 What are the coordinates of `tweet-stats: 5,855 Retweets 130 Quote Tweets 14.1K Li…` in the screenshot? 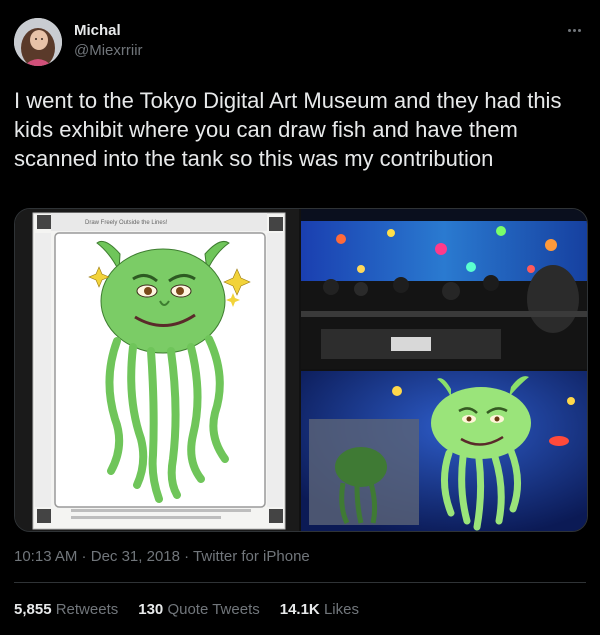 It's located at (186, 609).